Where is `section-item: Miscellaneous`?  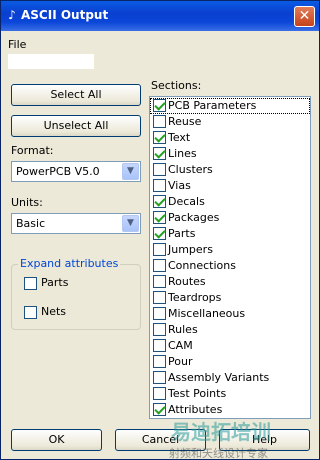 section-item: Miscellaneous is located at coordinates (230, 314).